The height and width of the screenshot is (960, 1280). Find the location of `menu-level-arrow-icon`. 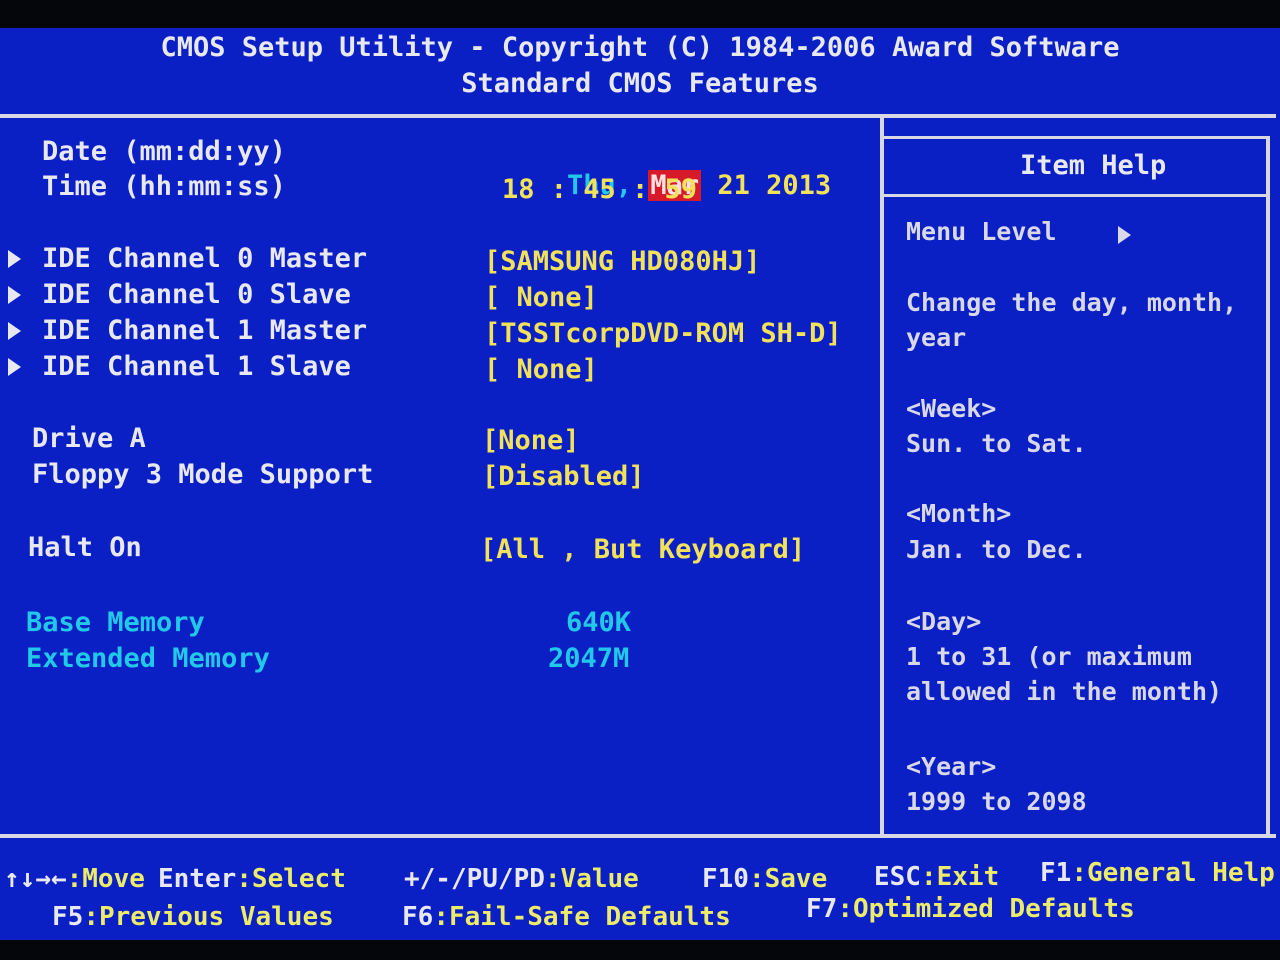

menu-level-arrow-icon is located at coordinates (1124, 235).